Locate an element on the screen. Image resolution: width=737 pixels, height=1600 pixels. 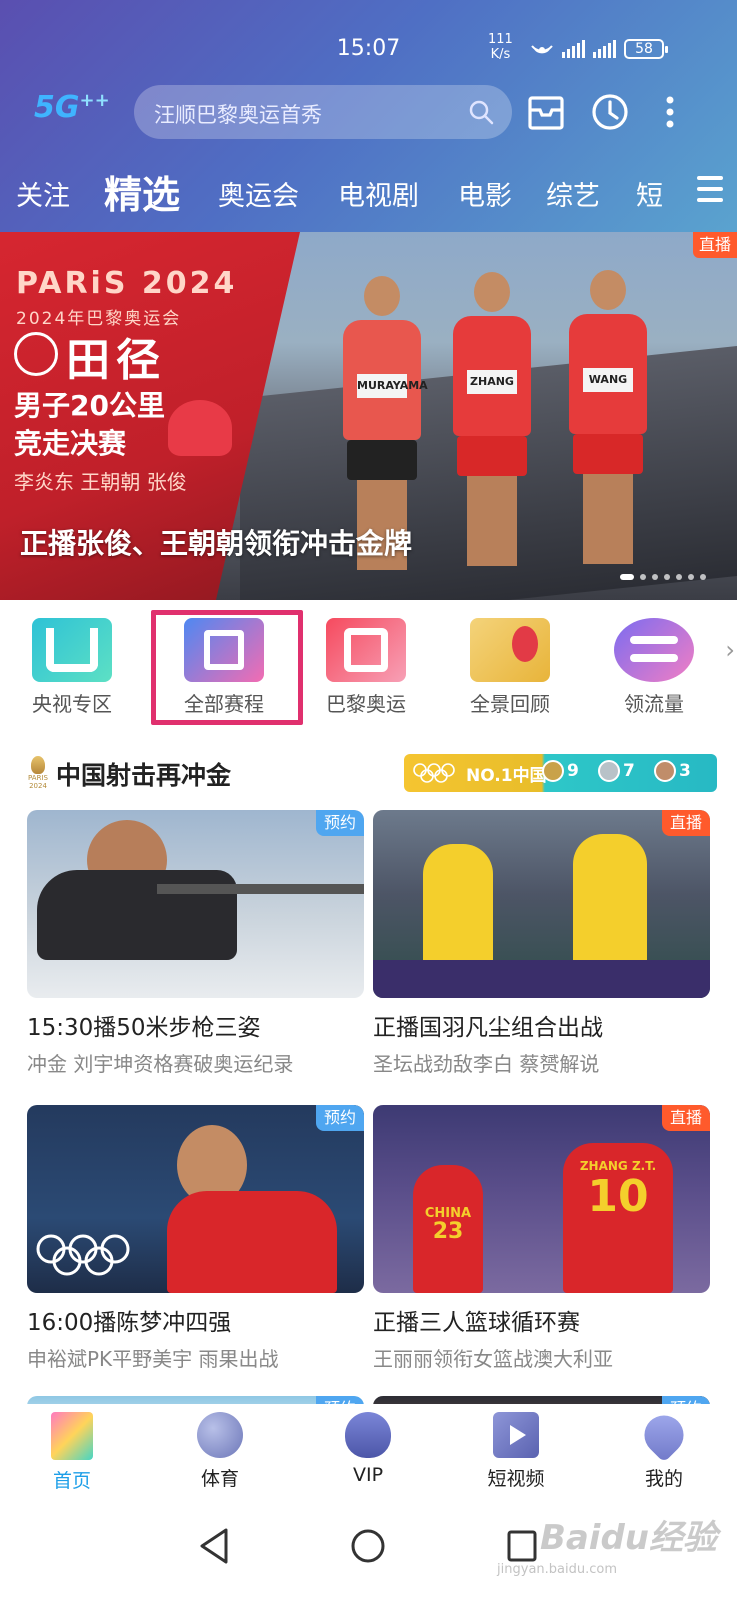
video-subtitle: 圣坛战劲敌李白 蔡赟解说 is located at coordinates (486, 1064).